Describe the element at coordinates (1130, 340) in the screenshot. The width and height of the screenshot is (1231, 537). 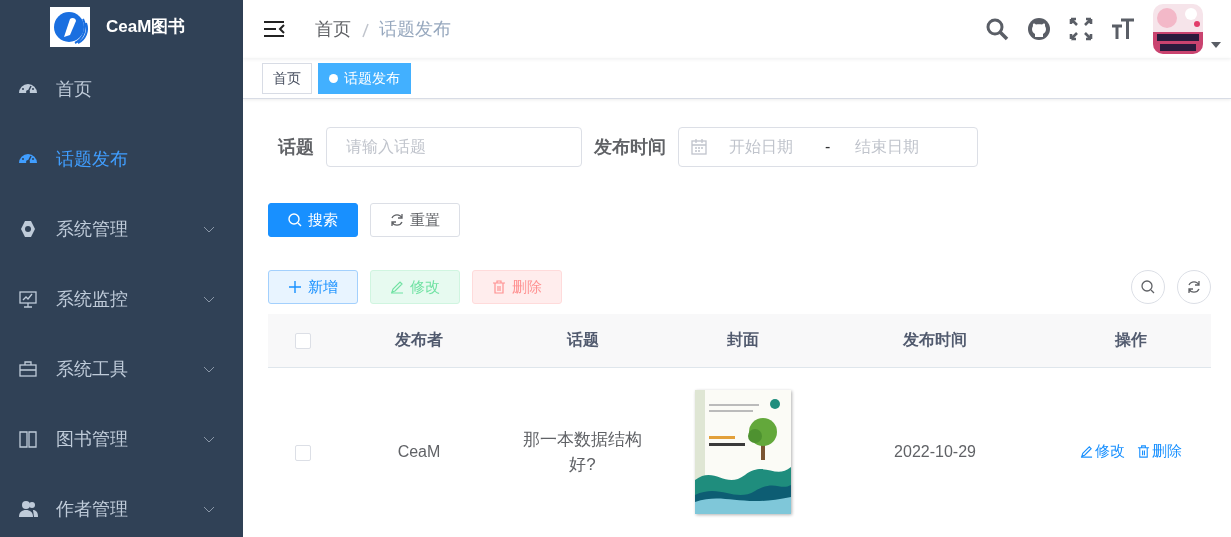
I see `column-header: 操作` at that location.